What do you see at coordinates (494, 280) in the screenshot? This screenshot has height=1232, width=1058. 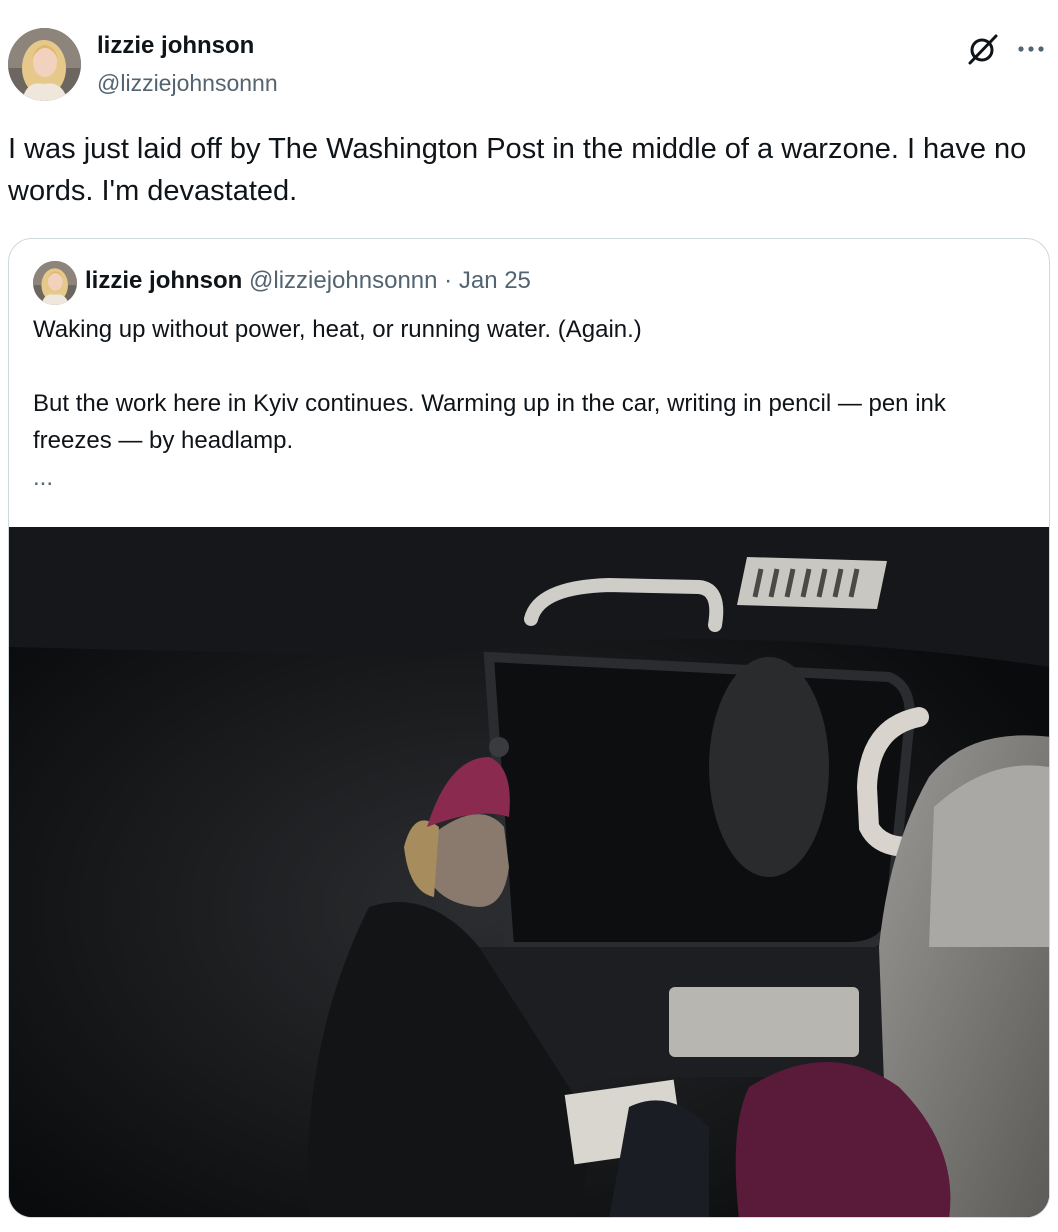 I see `quoted-post-date: Jan 25` at bounding box center [494, 280].